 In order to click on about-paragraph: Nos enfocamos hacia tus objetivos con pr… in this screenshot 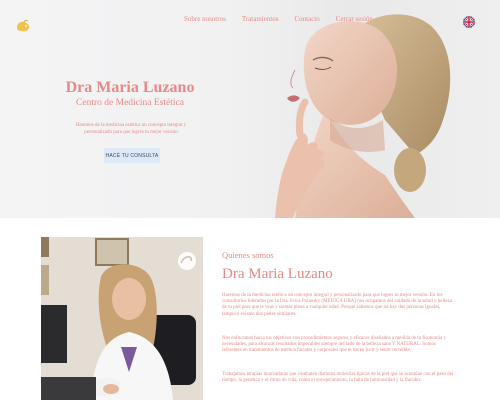, I will do `click(334, 345)`.